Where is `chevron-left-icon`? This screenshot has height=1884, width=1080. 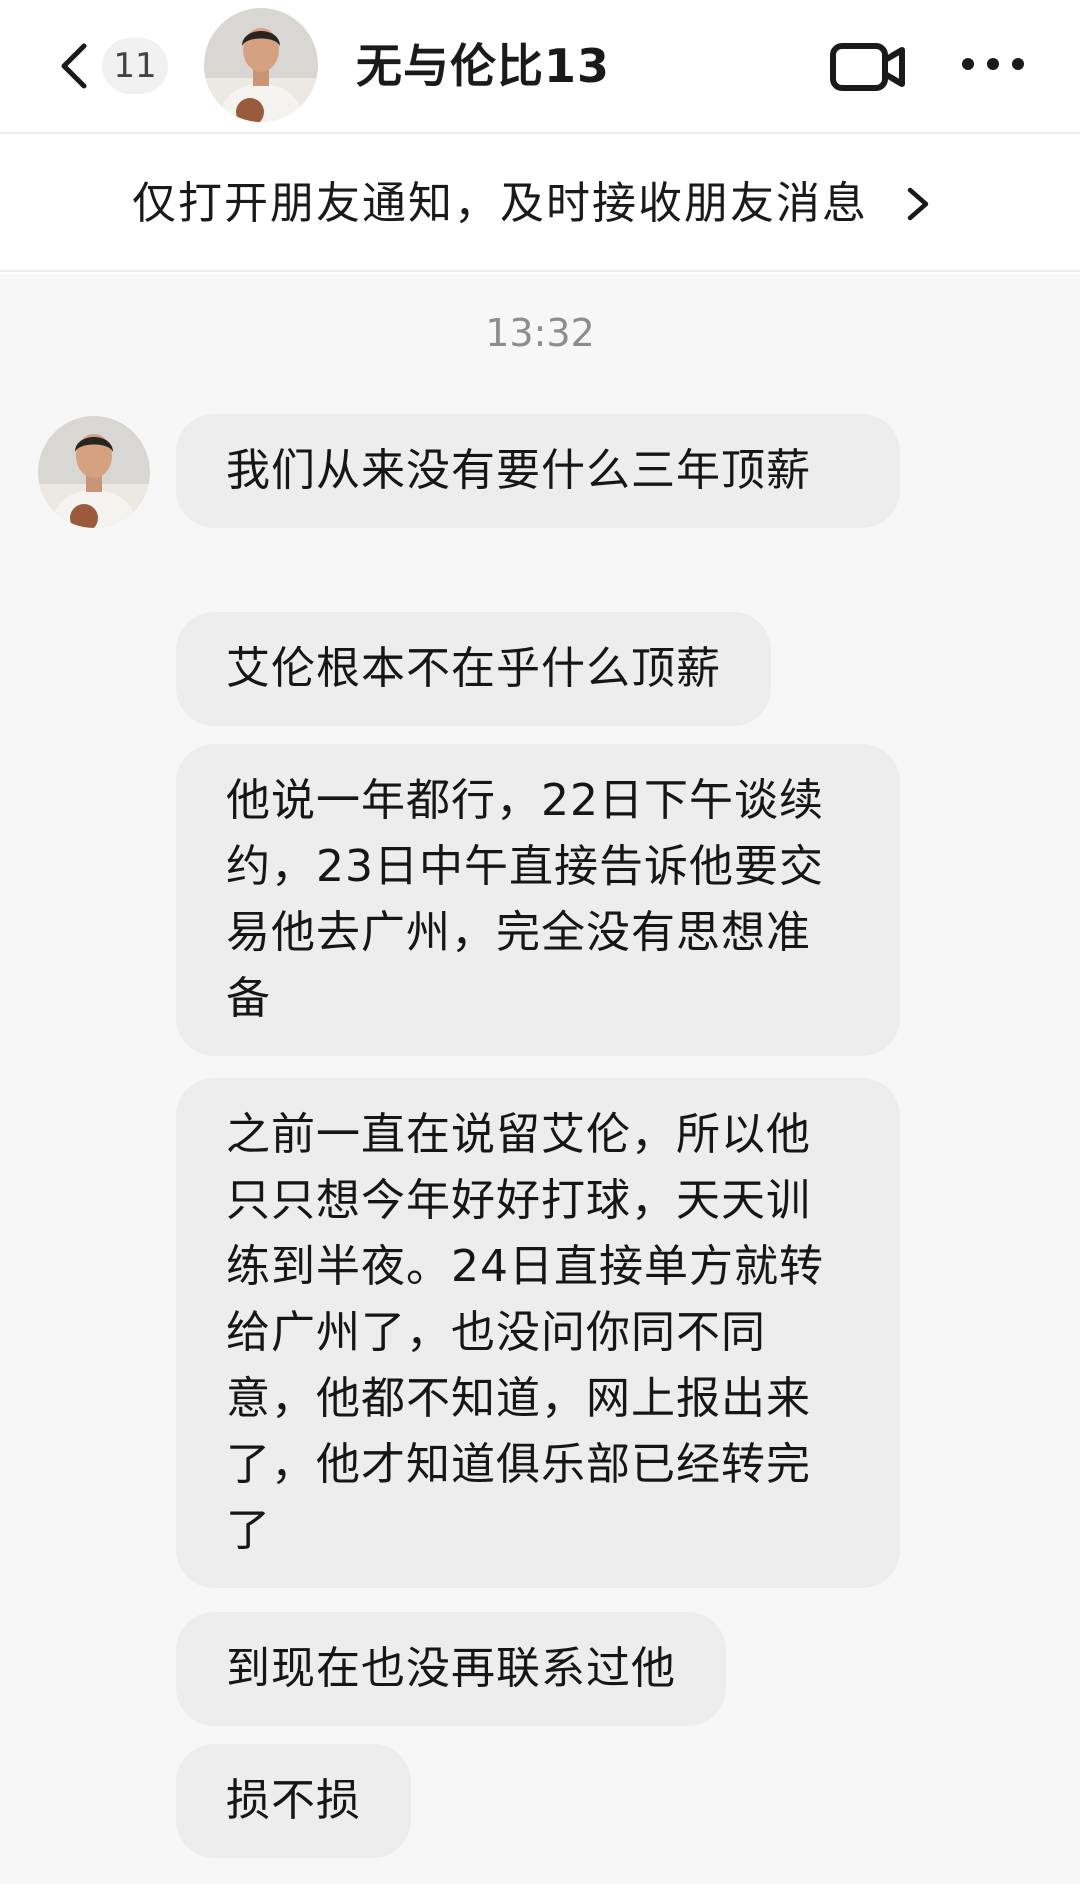 chevron-left-icon is located at coordinates (74, 66).